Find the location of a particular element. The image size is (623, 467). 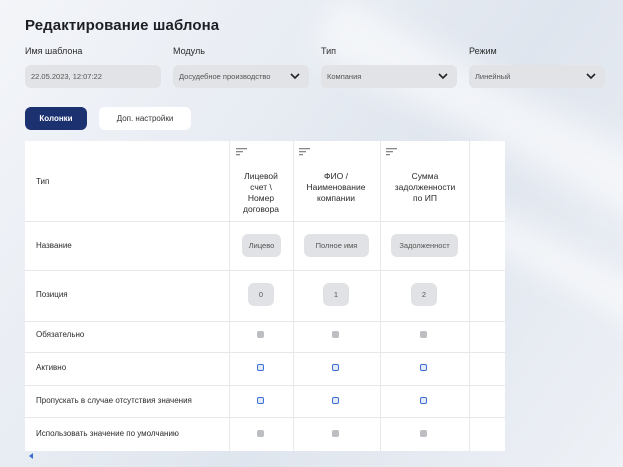

template-name-value: 22.05.2023, 12:07:22 is located at coordinates (66, 76).